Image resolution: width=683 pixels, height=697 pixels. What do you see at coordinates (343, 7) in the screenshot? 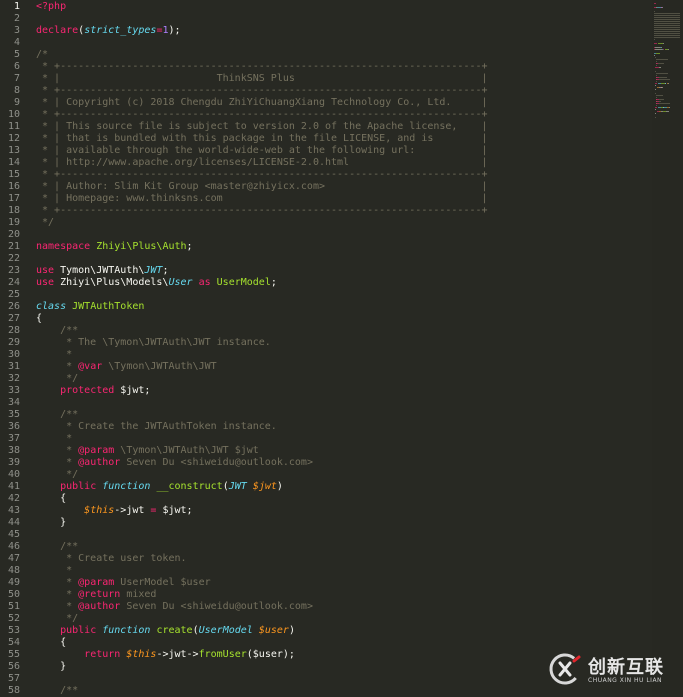
I see `code-line: <?php` at bounding box center [343, 7].